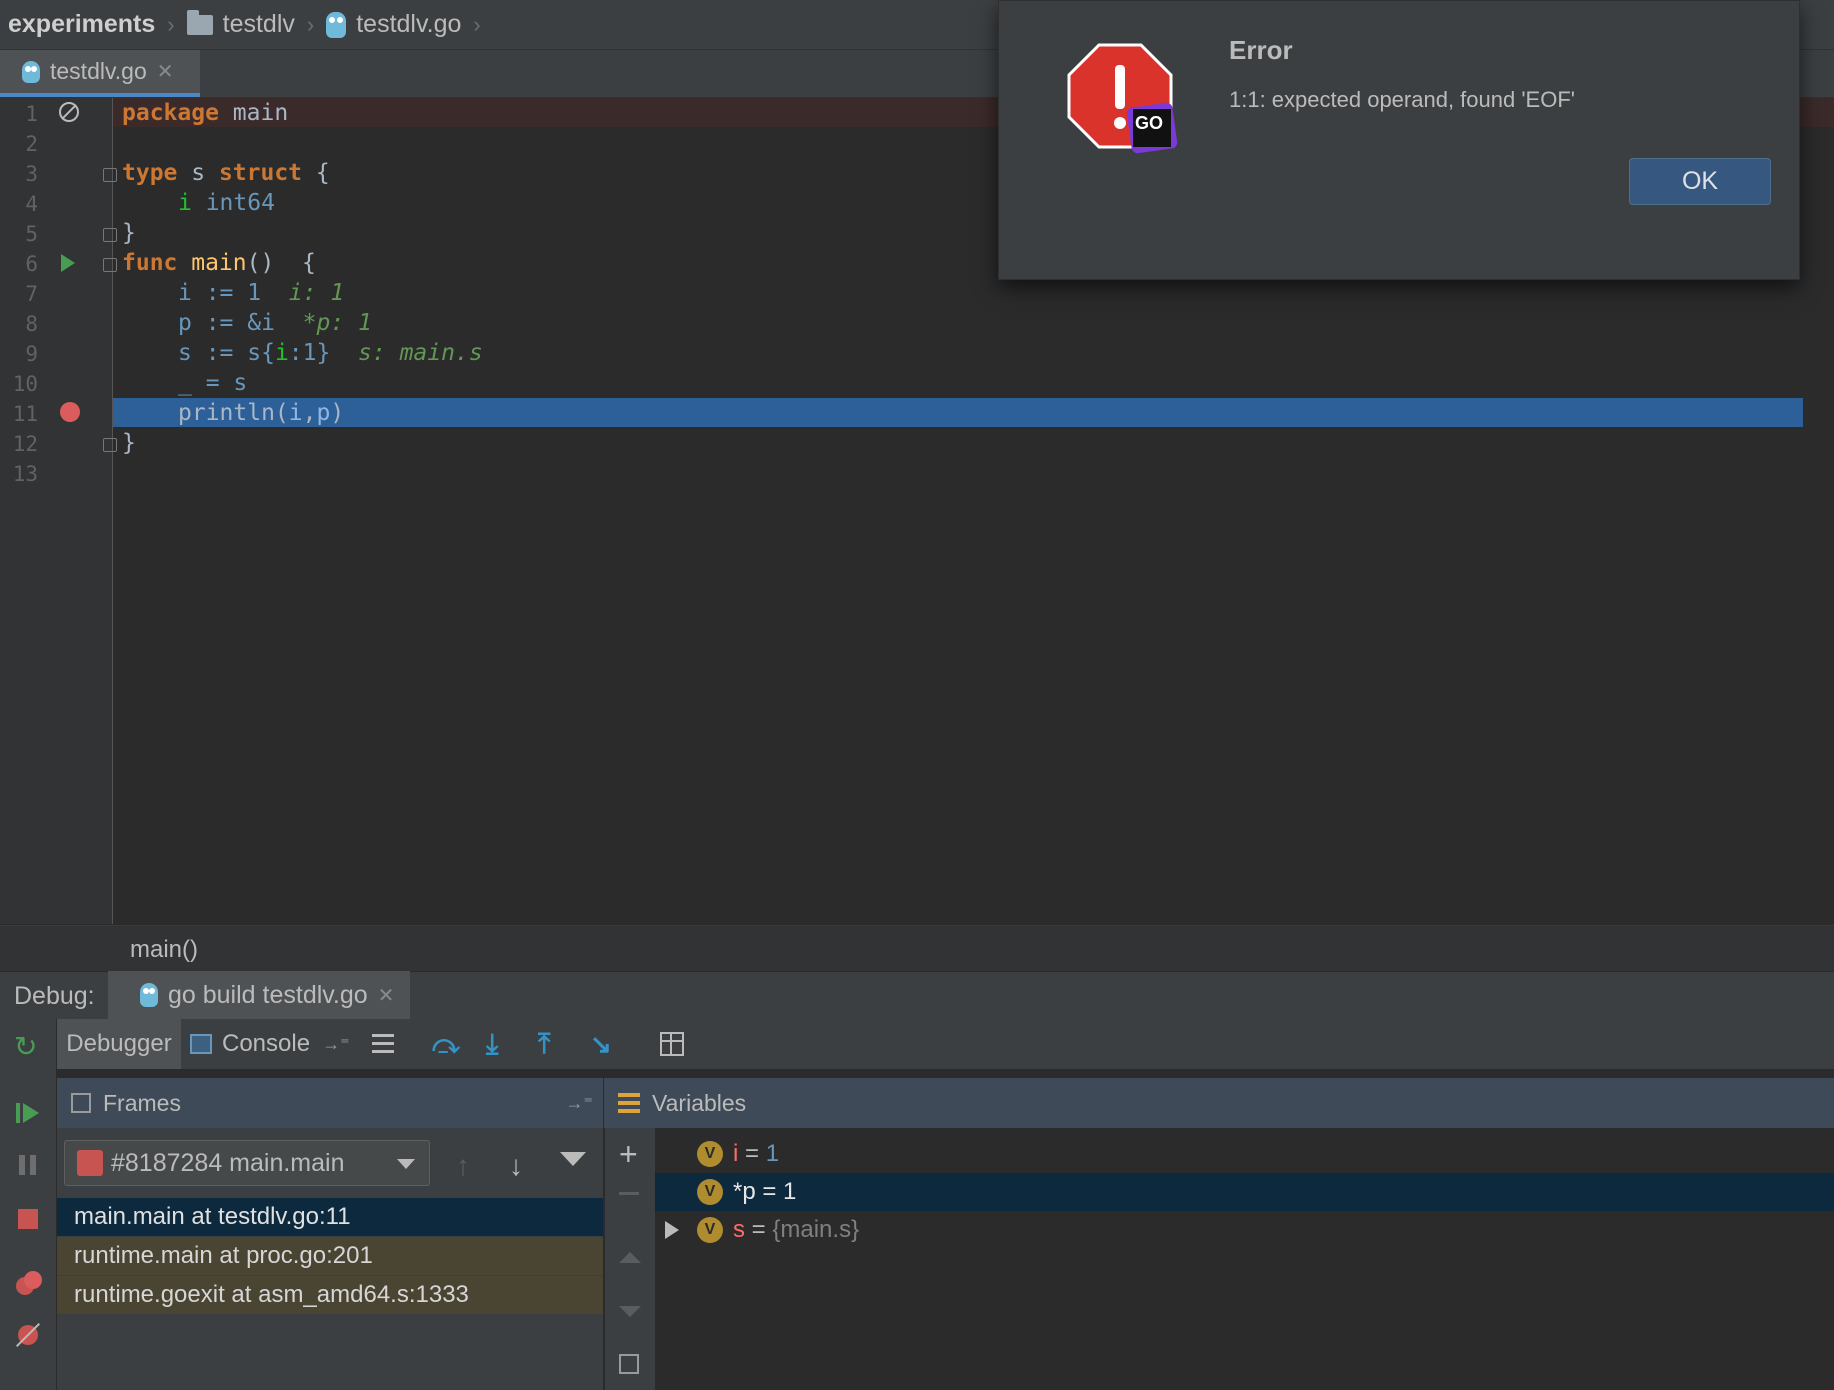 The height and width of the screenshot is (1390, 1834). Describe the element at coordinates (336, 24) in the screenshot. I see `go-file-icon` at that location.